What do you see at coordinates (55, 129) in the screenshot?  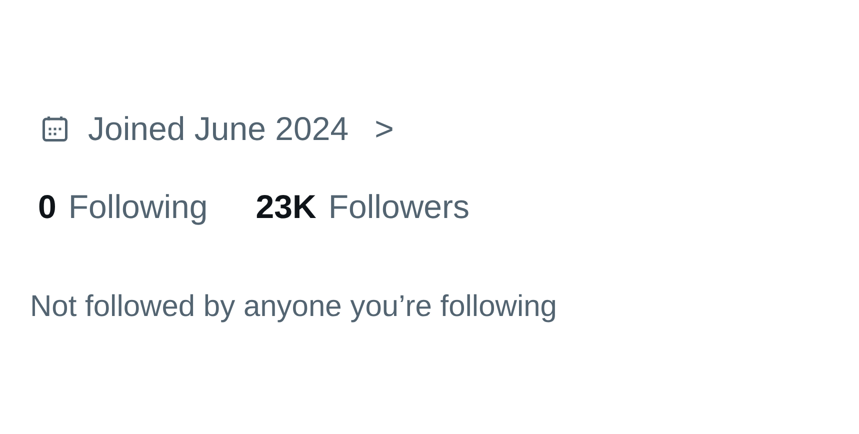 I see `calendar-icon` at bounding box center [55, 129].